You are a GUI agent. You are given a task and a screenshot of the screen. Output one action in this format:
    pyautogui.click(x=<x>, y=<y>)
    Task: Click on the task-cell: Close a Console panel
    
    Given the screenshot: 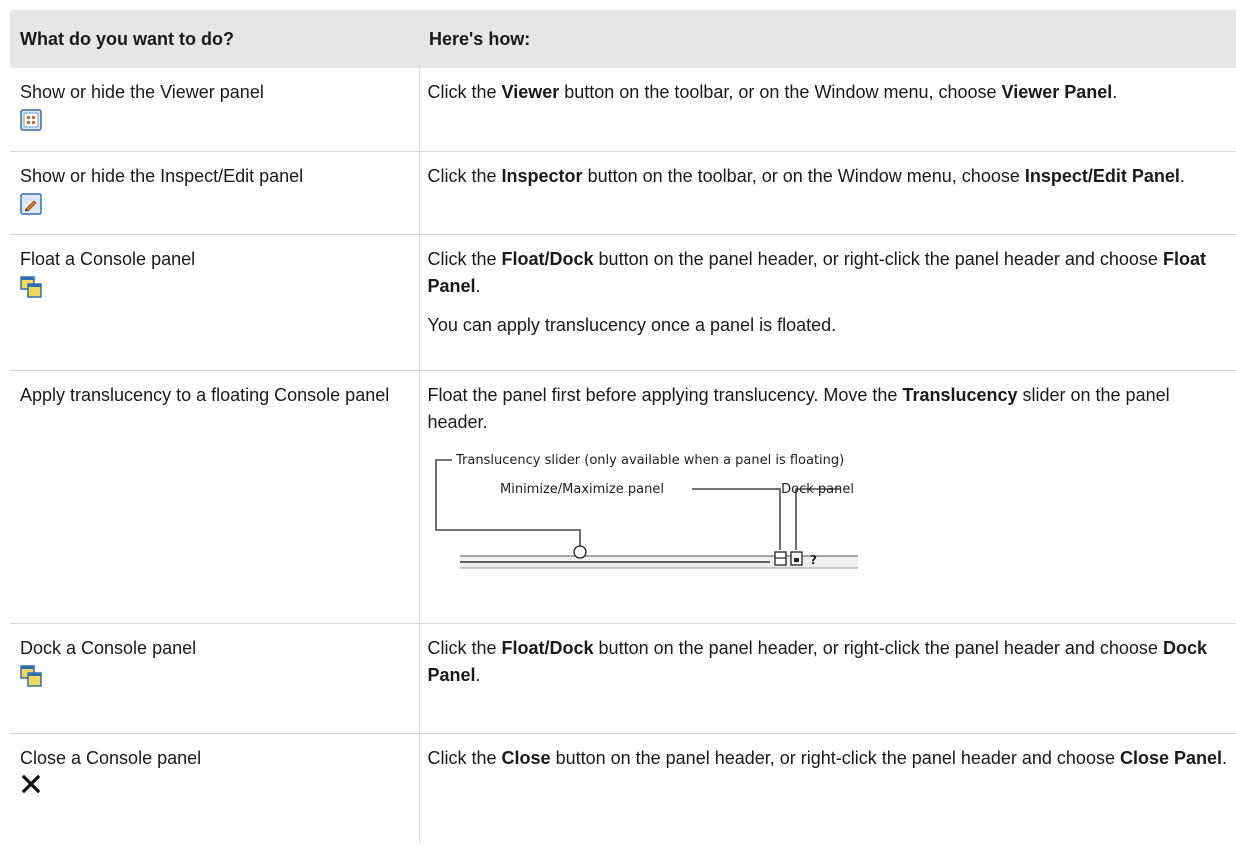 What is the action you would take?
    pyautogui.click(x=215, y=788)
    